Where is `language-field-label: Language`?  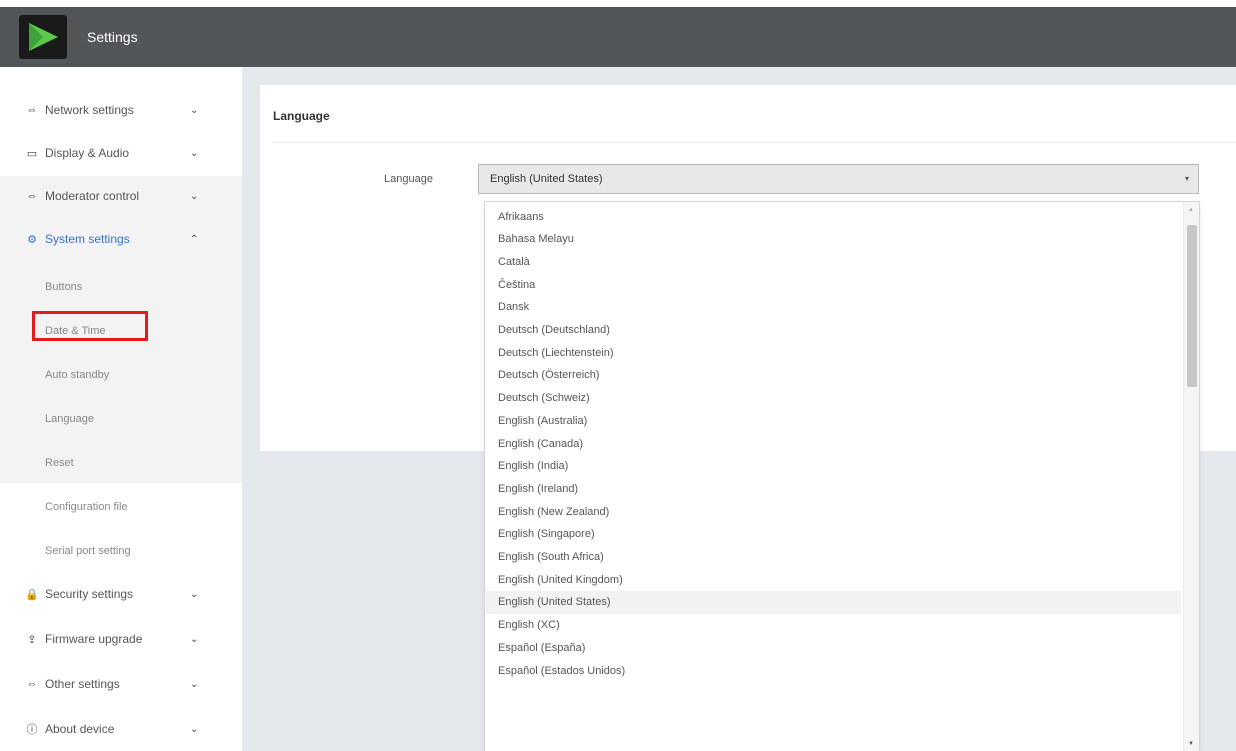
language-field-label: Language is located at coordinates (408, 179).